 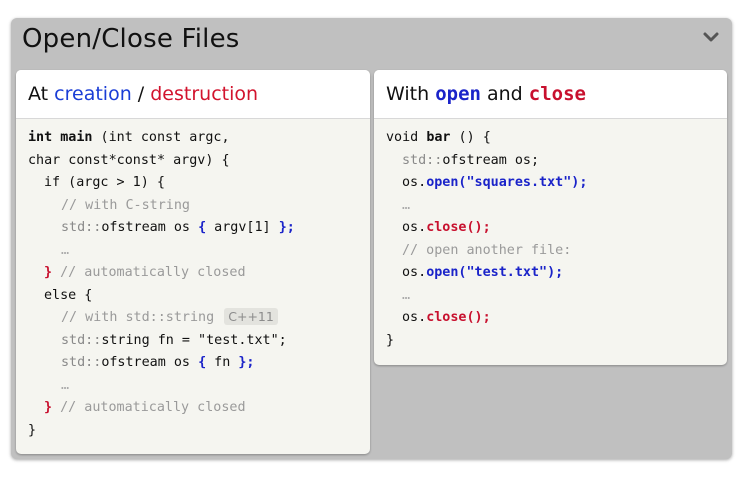 I want to click on code-line: std::ofstream os;, so click(x=471, y=160).